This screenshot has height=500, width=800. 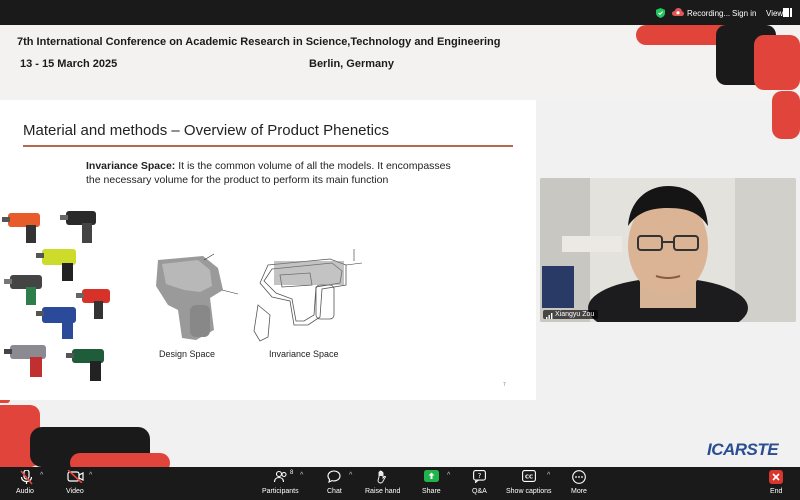 I want to click on top-bar: Recording... Sign in View, so click(x=400, y=12).